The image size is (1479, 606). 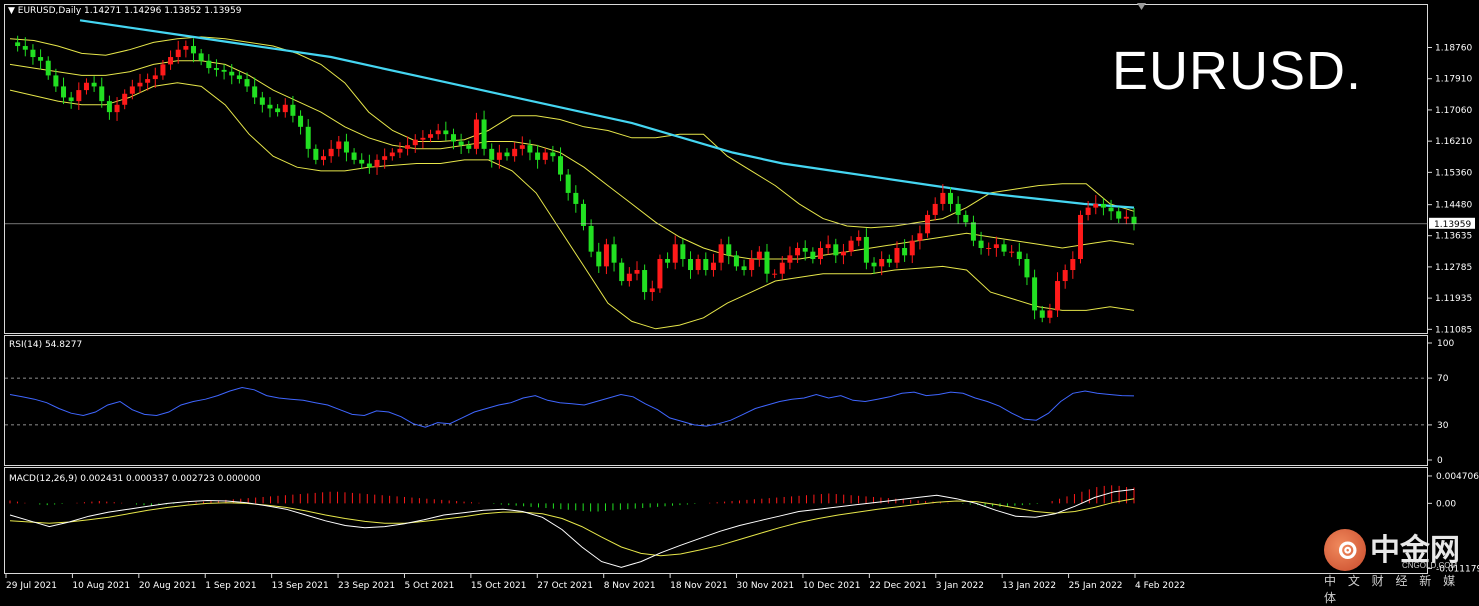 I want to click on price-tick-label: 1.11085, so click(x=1453, y=330).